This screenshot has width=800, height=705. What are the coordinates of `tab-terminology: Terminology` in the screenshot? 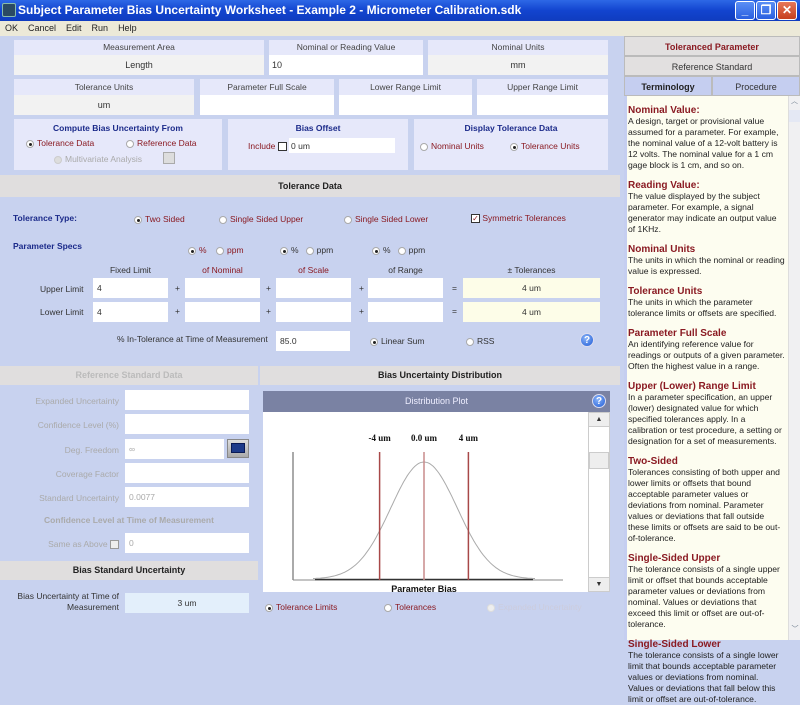 It's located at (668, 86).